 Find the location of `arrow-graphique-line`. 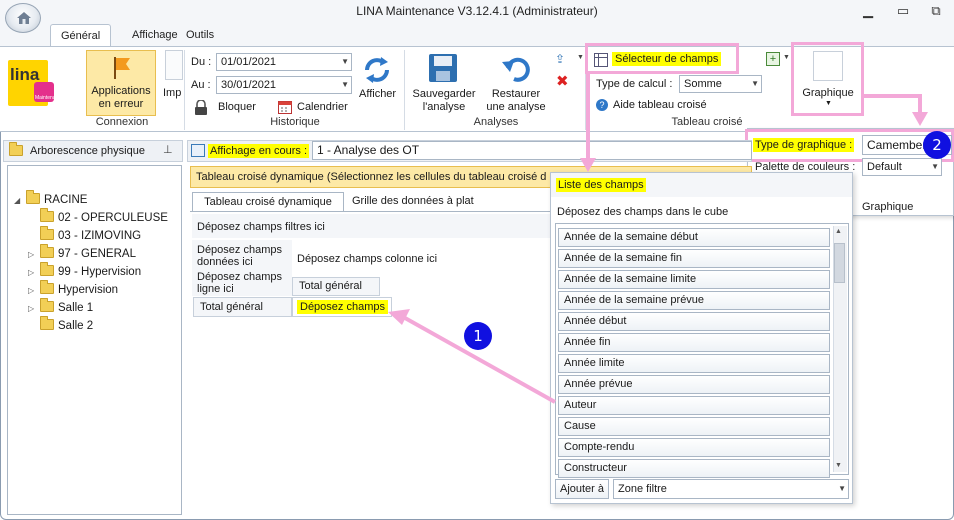

arrow-graphique-line is located at coordinates (893, 103).